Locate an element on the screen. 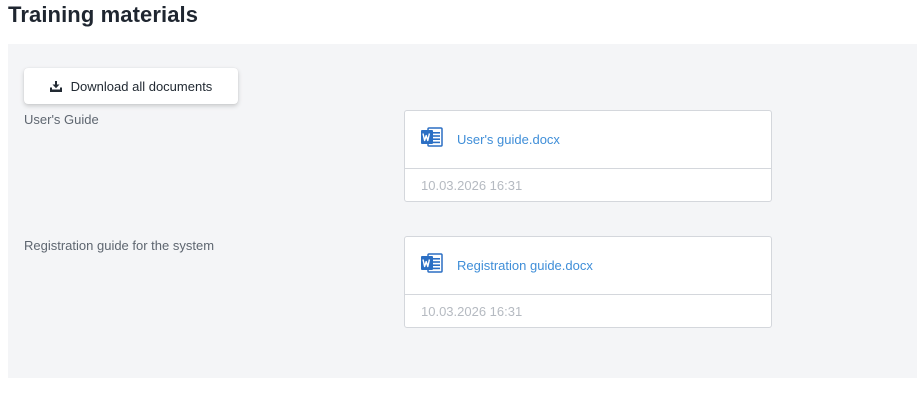 The width and height of the screenshot is (917, 399). download-all-button: Download all documents is located at coordinates (131, 86).